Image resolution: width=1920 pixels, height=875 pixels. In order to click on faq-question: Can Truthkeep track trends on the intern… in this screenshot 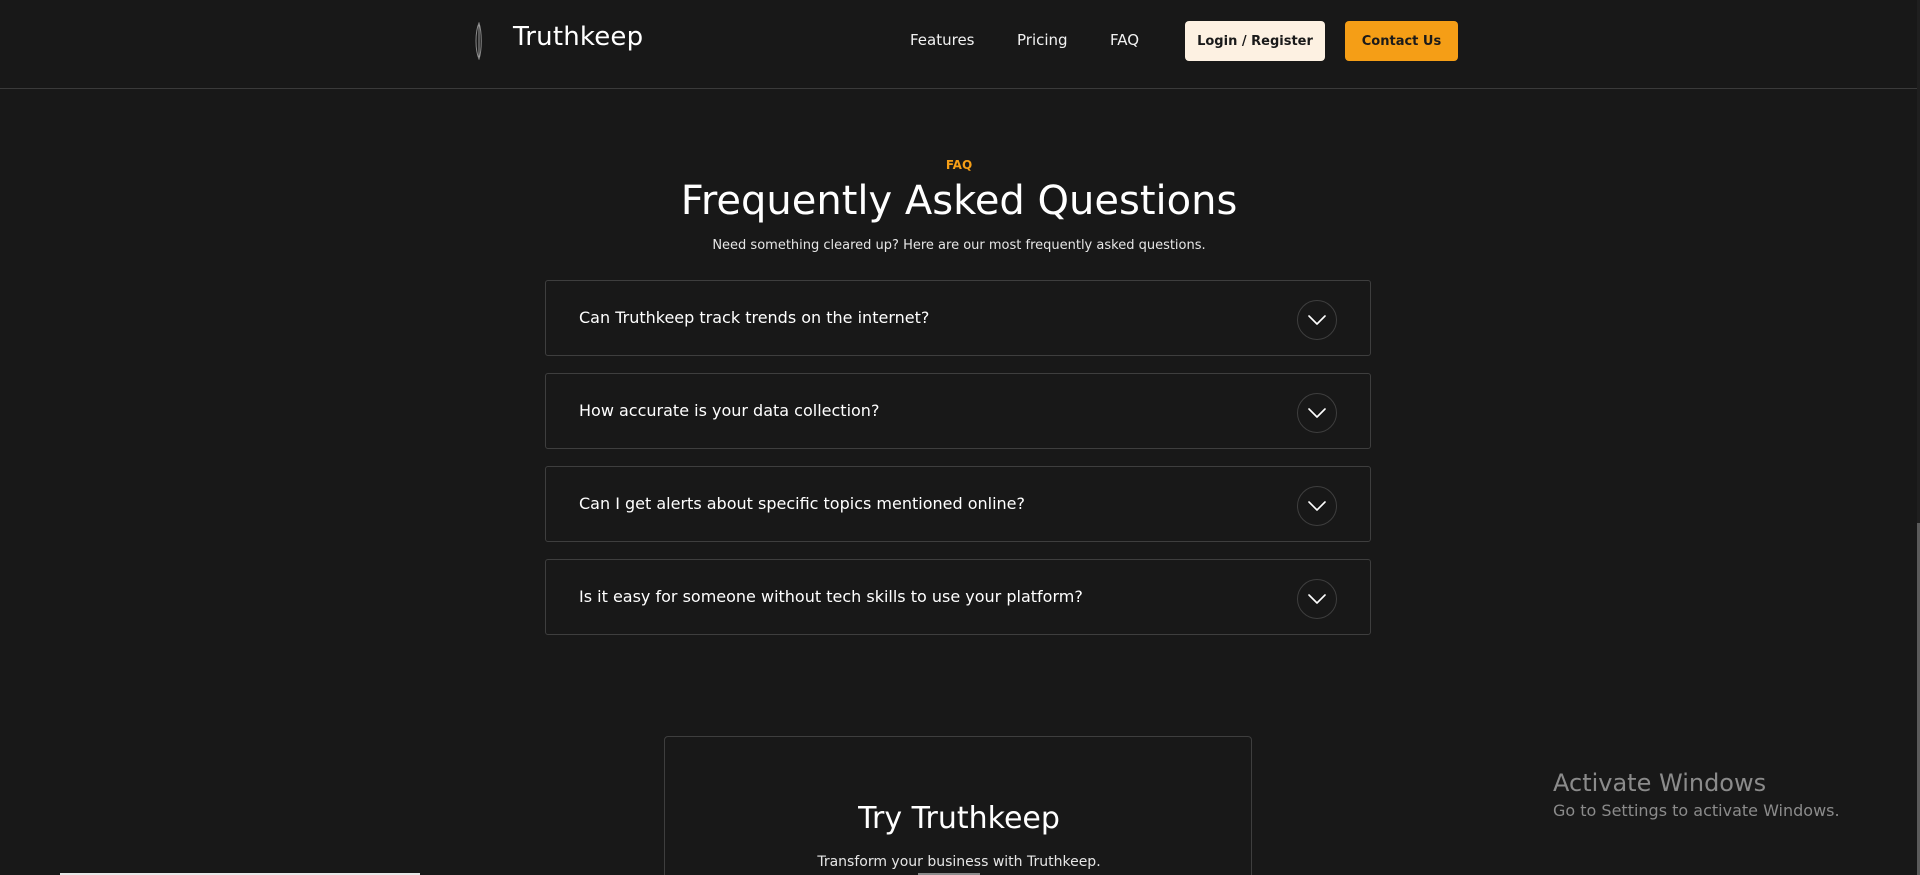, I will do `click(754, 317)`.